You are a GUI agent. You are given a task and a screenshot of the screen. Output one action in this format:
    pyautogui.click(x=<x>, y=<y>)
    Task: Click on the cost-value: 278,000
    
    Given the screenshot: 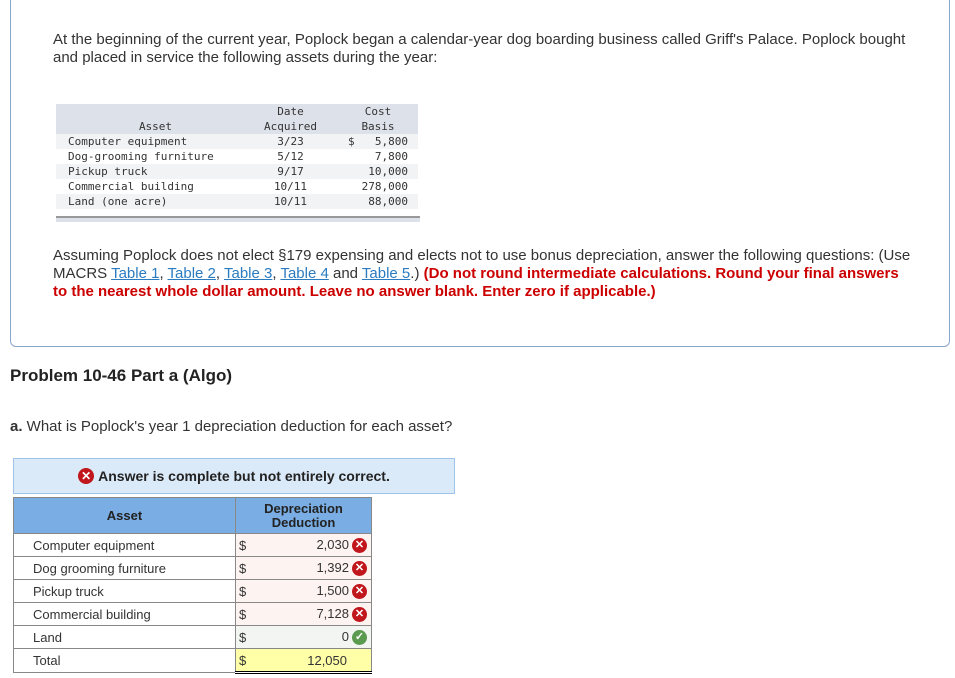 What is the action you would take?
    pyautogui.click(x=384, y=186)
    